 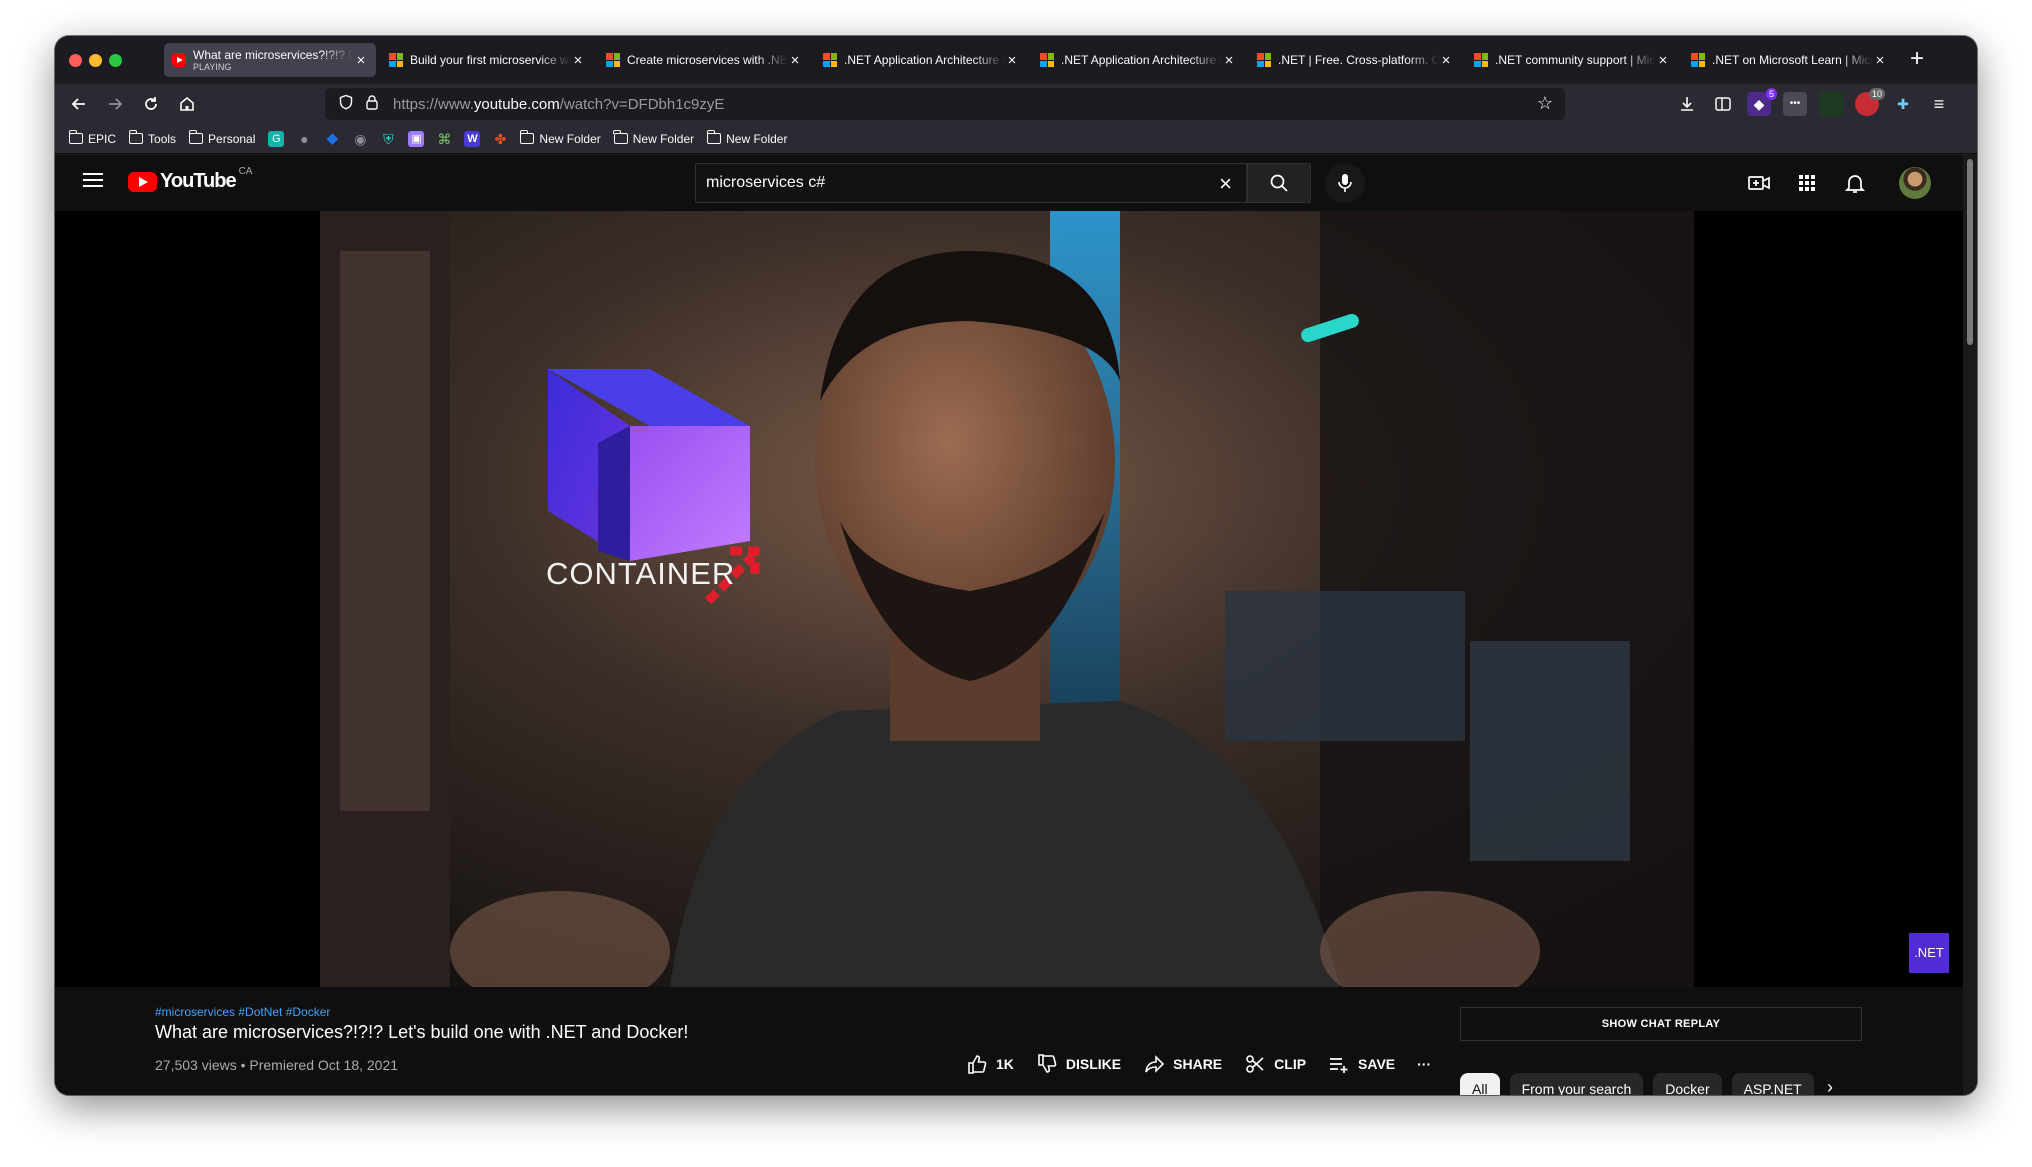 I want to click on bookmark-star-icon: ☆, so click(x=1545, y=103).